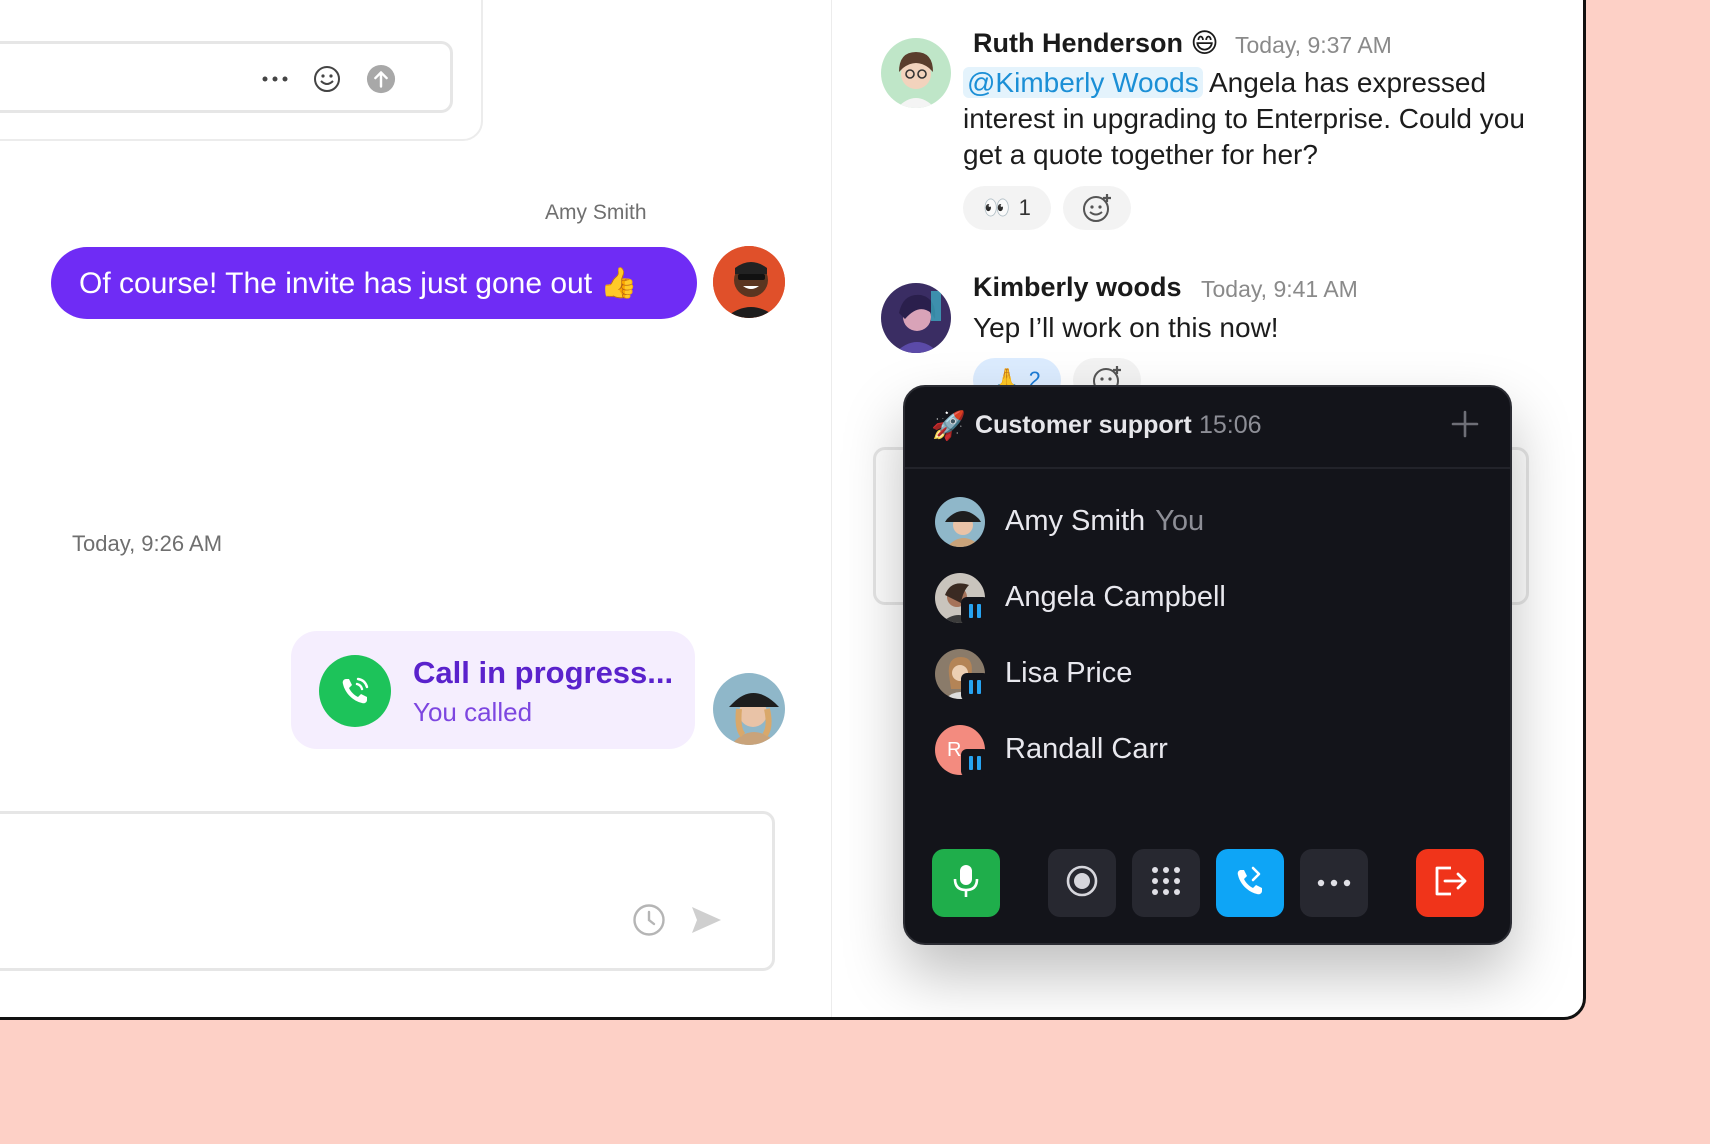 This screenshot has height=1144, width=1710. What do you see at coordinates (1096, 43) in the screenshot?
I see `message-author: Ruth Henderson 😄` at bounding box center [1096, 43].